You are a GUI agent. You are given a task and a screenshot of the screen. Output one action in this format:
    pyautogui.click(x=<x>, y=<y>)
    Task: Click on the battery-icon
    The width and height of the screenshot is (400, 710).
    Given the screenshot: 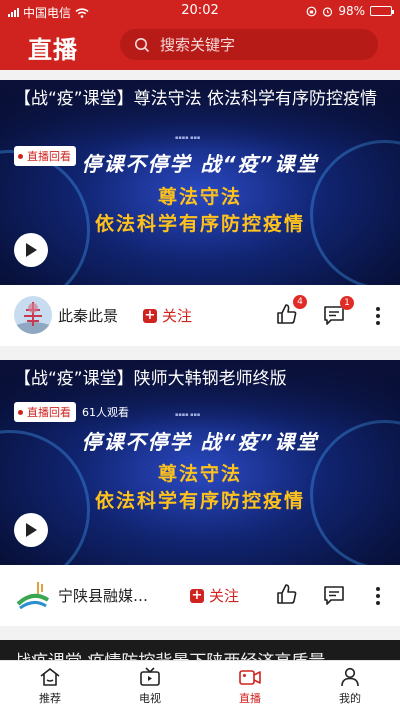 What is the action you would take?
    pyautogui.click(x=382, y=11)
    